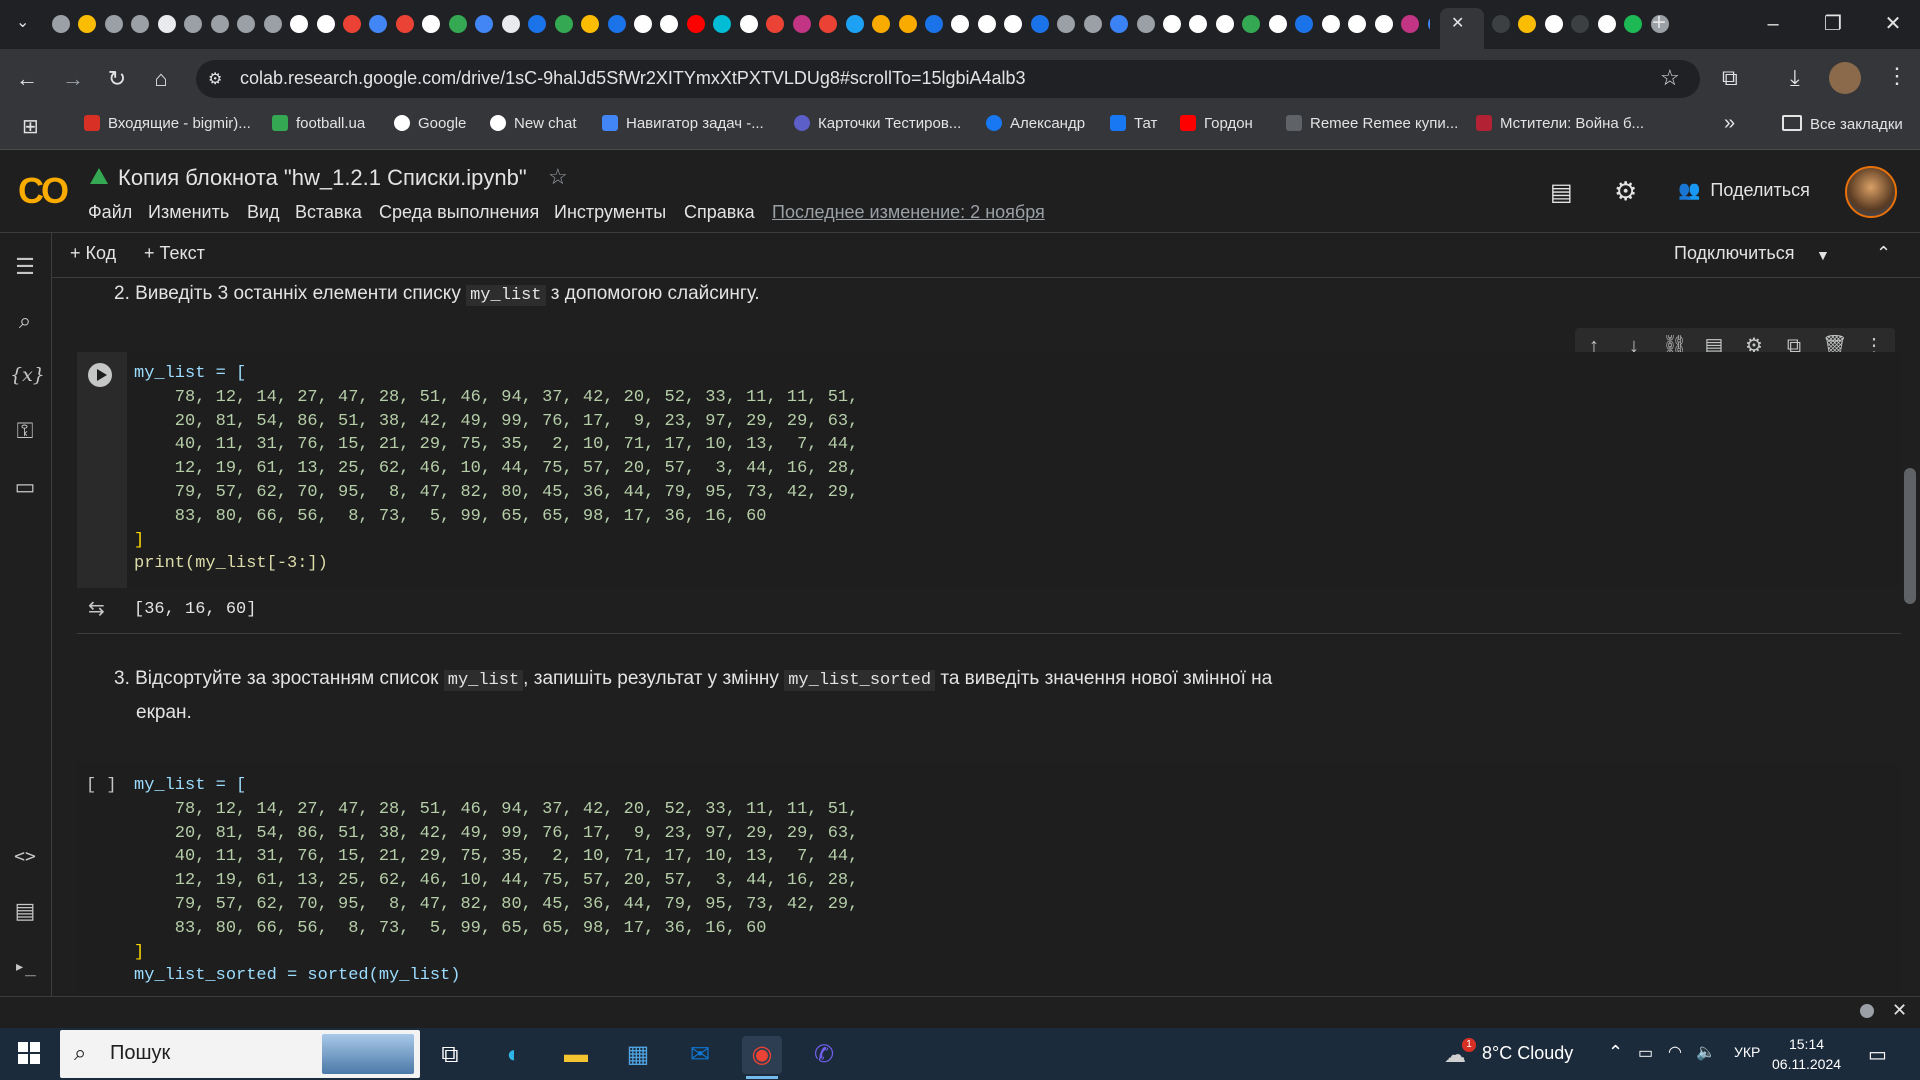  Describe the element at coordinates (1216, 123) in the screenshot. I see `bookmark-item: Гордон` at that location.